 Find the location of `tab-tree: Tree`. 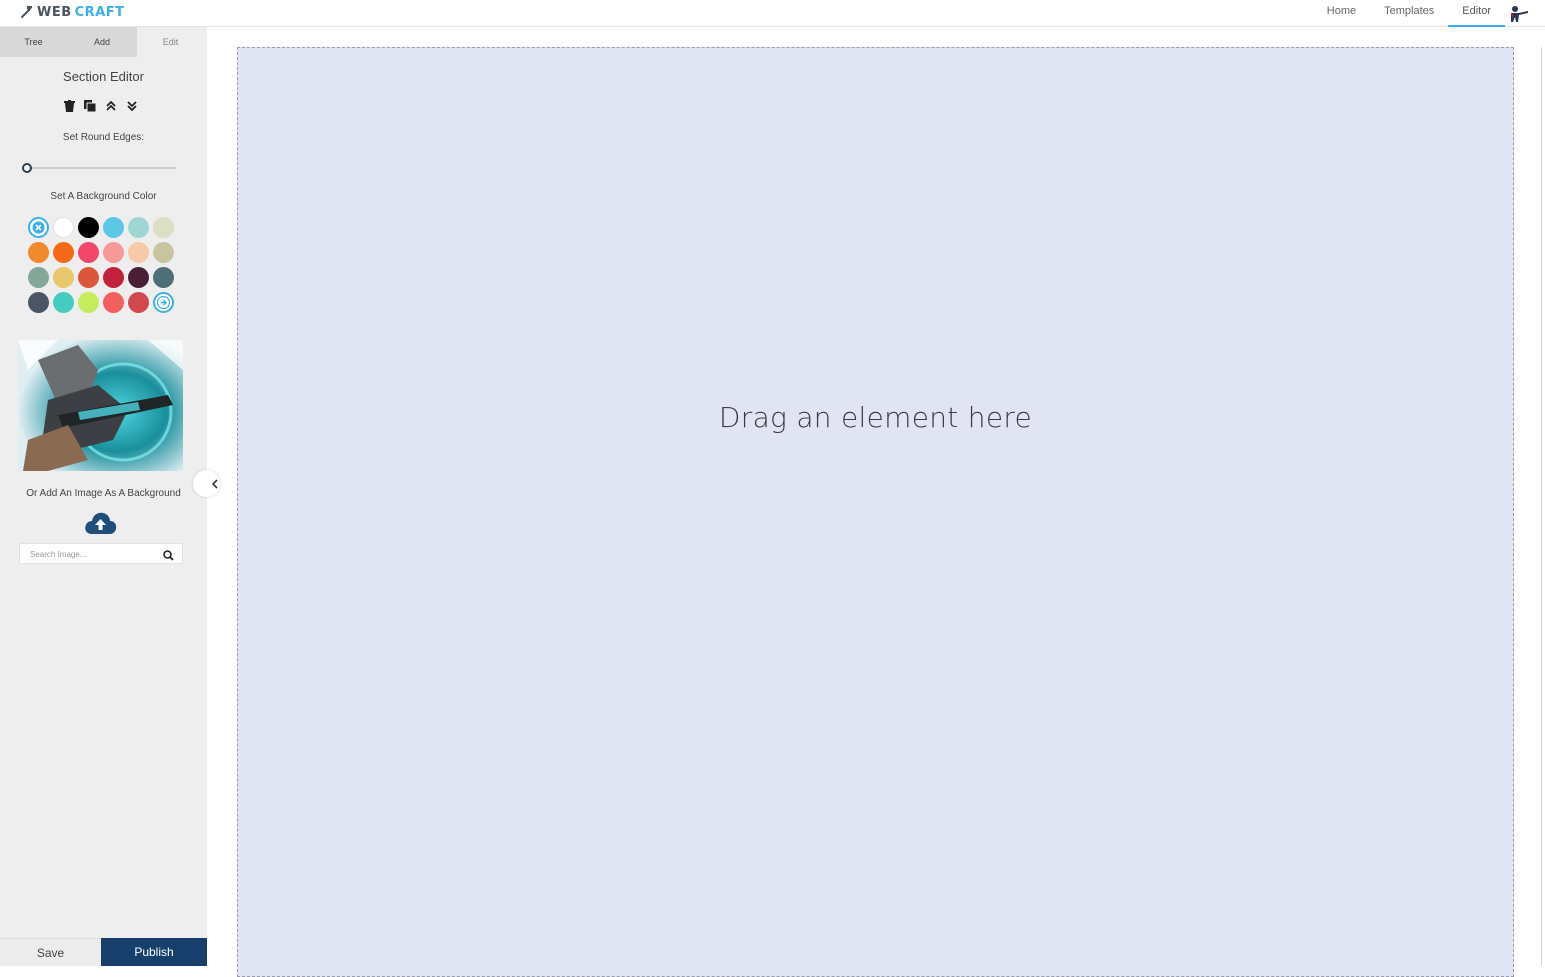

tab-tree: Tree is located at coordinates (33, 42).